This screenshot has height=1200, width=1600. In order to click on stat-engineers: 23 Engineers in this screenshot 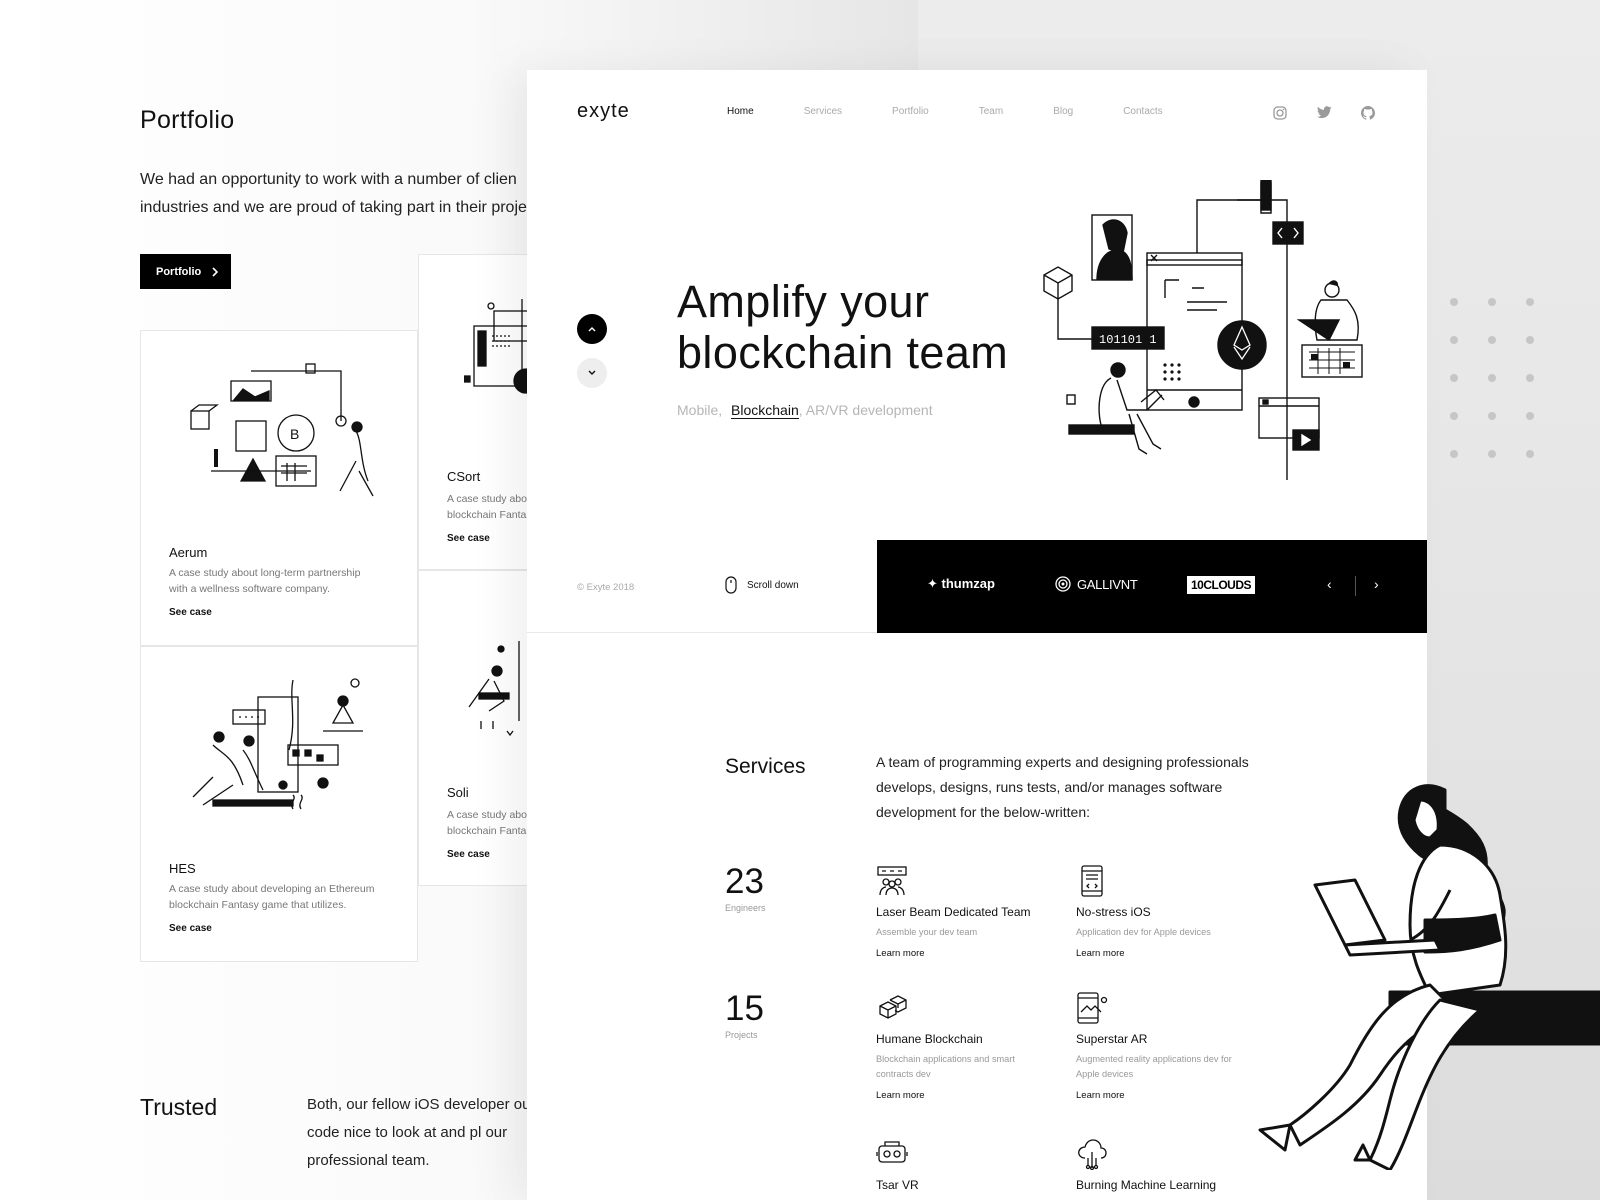, I will do `click(745, 888)`.